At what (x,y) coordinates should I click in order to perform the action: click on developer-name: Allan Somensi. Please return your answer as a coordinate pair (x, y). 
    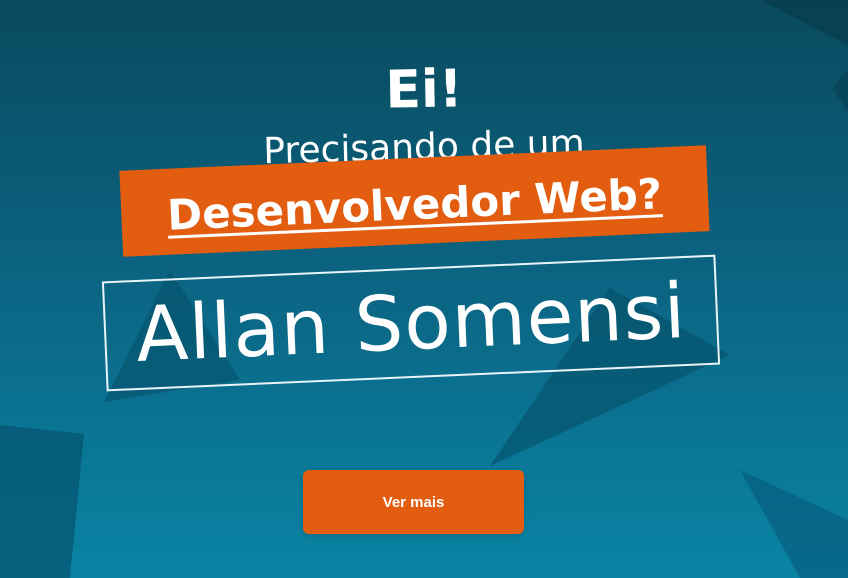
    Looking at the image, I should click on (411, 322).